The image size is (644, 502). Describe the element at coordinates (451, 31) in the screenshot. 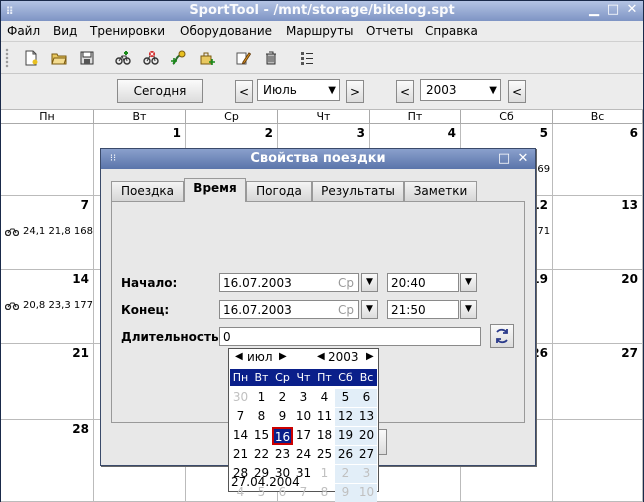

I see `menu-help: Справка` at that location.